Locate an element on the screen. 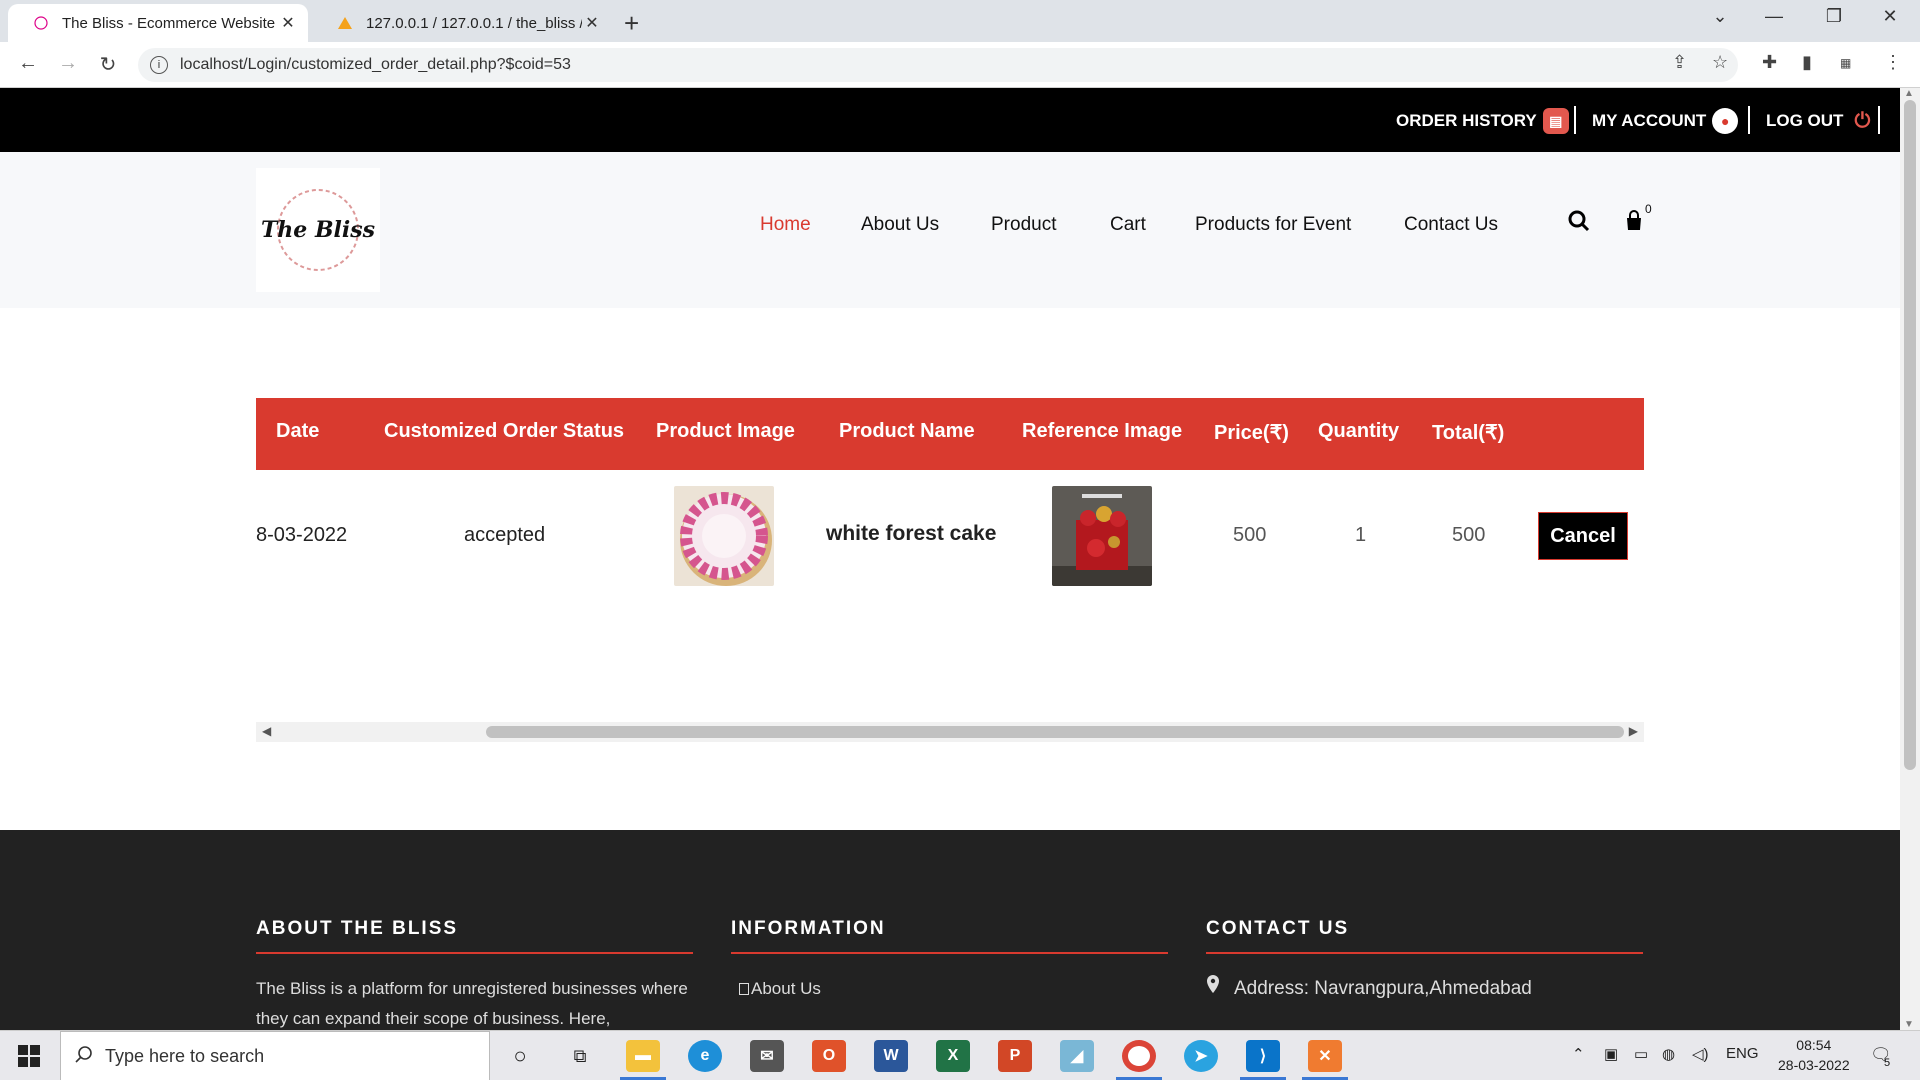 This screenshot has width=1920, height=1080. power-icon: ⏻ is located at coordinates (1862, 120).